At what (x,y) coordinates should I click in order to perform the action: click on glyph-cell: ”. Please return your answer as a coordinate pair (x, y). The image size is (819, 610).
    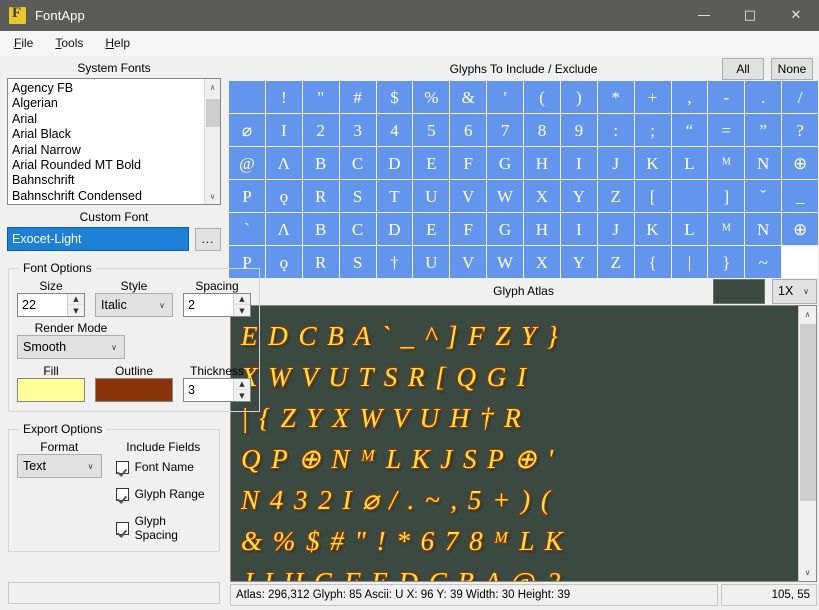
    Looking at the image, I should click on (763, 130).